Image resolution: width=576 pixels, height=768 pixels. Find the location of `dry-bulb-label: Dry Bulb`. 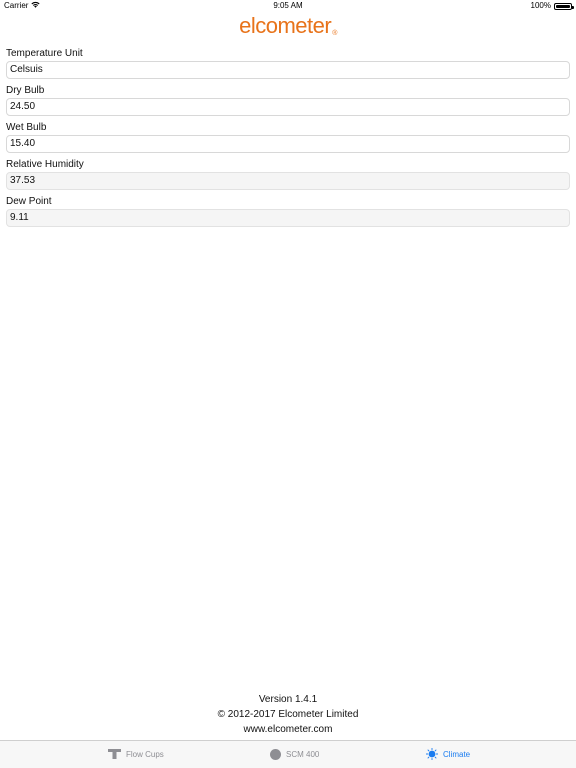

dry-bulb-label: Dry Bulb is located at coordinates (25, 90).